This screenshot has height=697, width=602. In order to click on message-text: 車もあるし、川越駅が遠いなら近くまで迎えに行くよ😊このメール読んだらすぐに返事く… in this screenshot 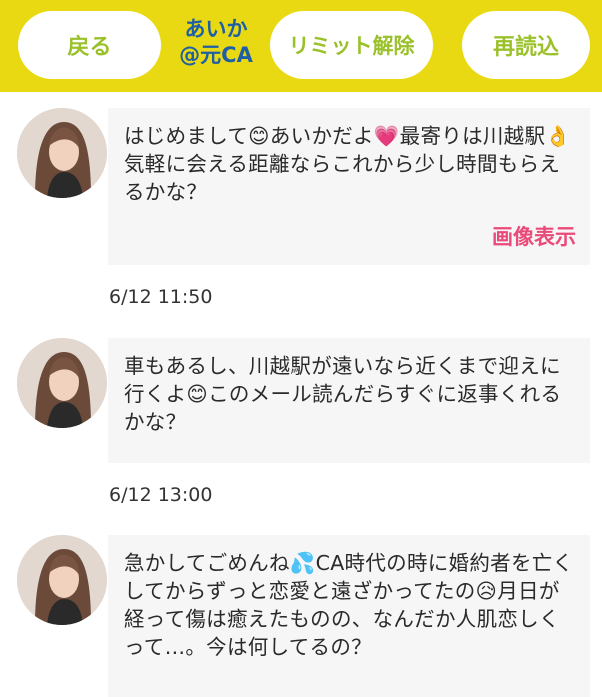, I will do `click(343, 394)`.